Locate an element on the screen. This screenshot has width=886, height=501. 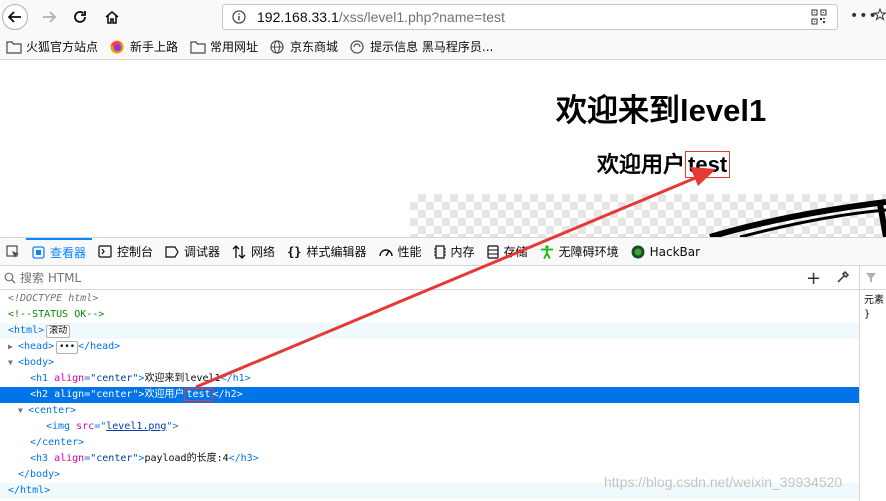
info-icon is located at coordinates (239, 17).